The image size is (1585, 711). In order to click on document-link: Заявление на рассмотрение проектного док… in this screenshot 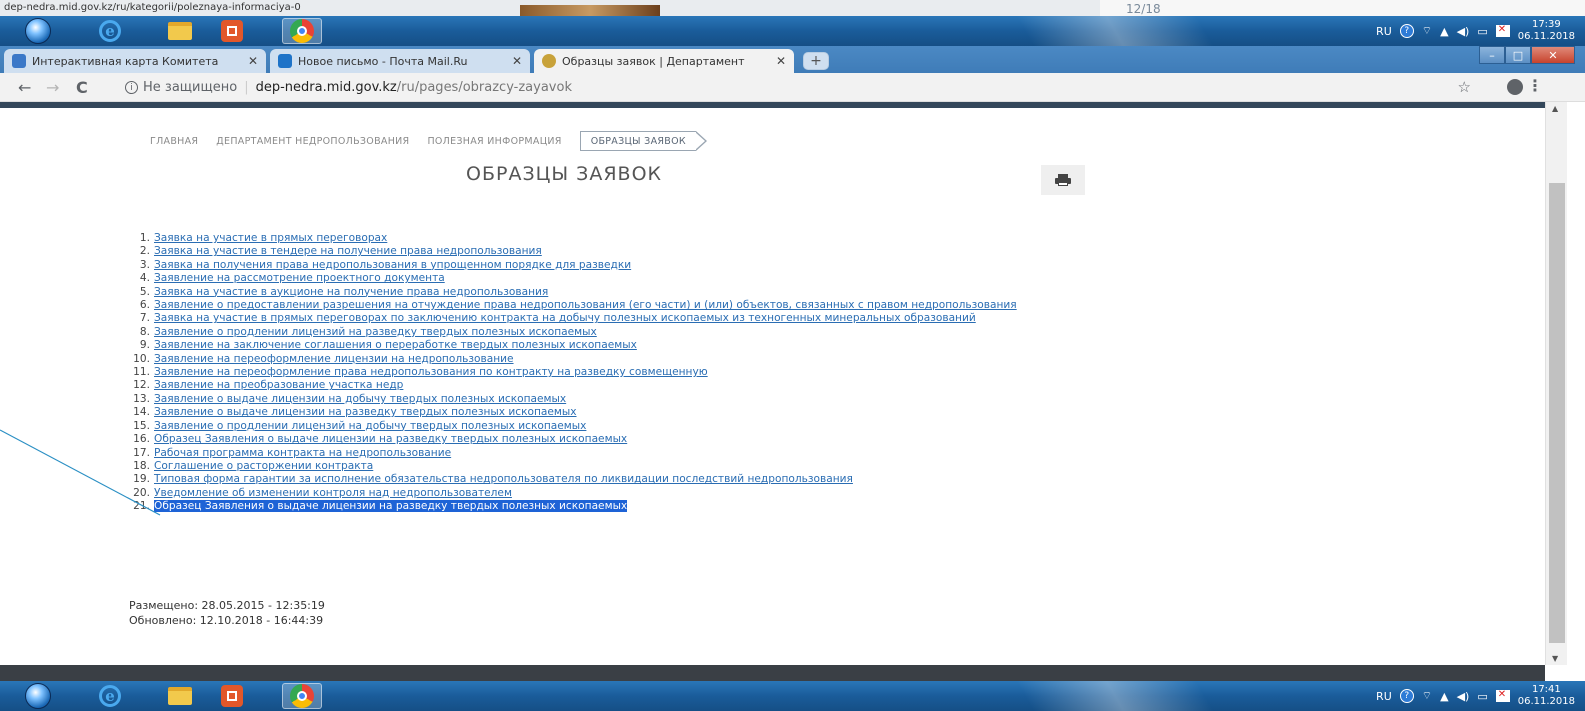, I will do `click(299, 278)`.